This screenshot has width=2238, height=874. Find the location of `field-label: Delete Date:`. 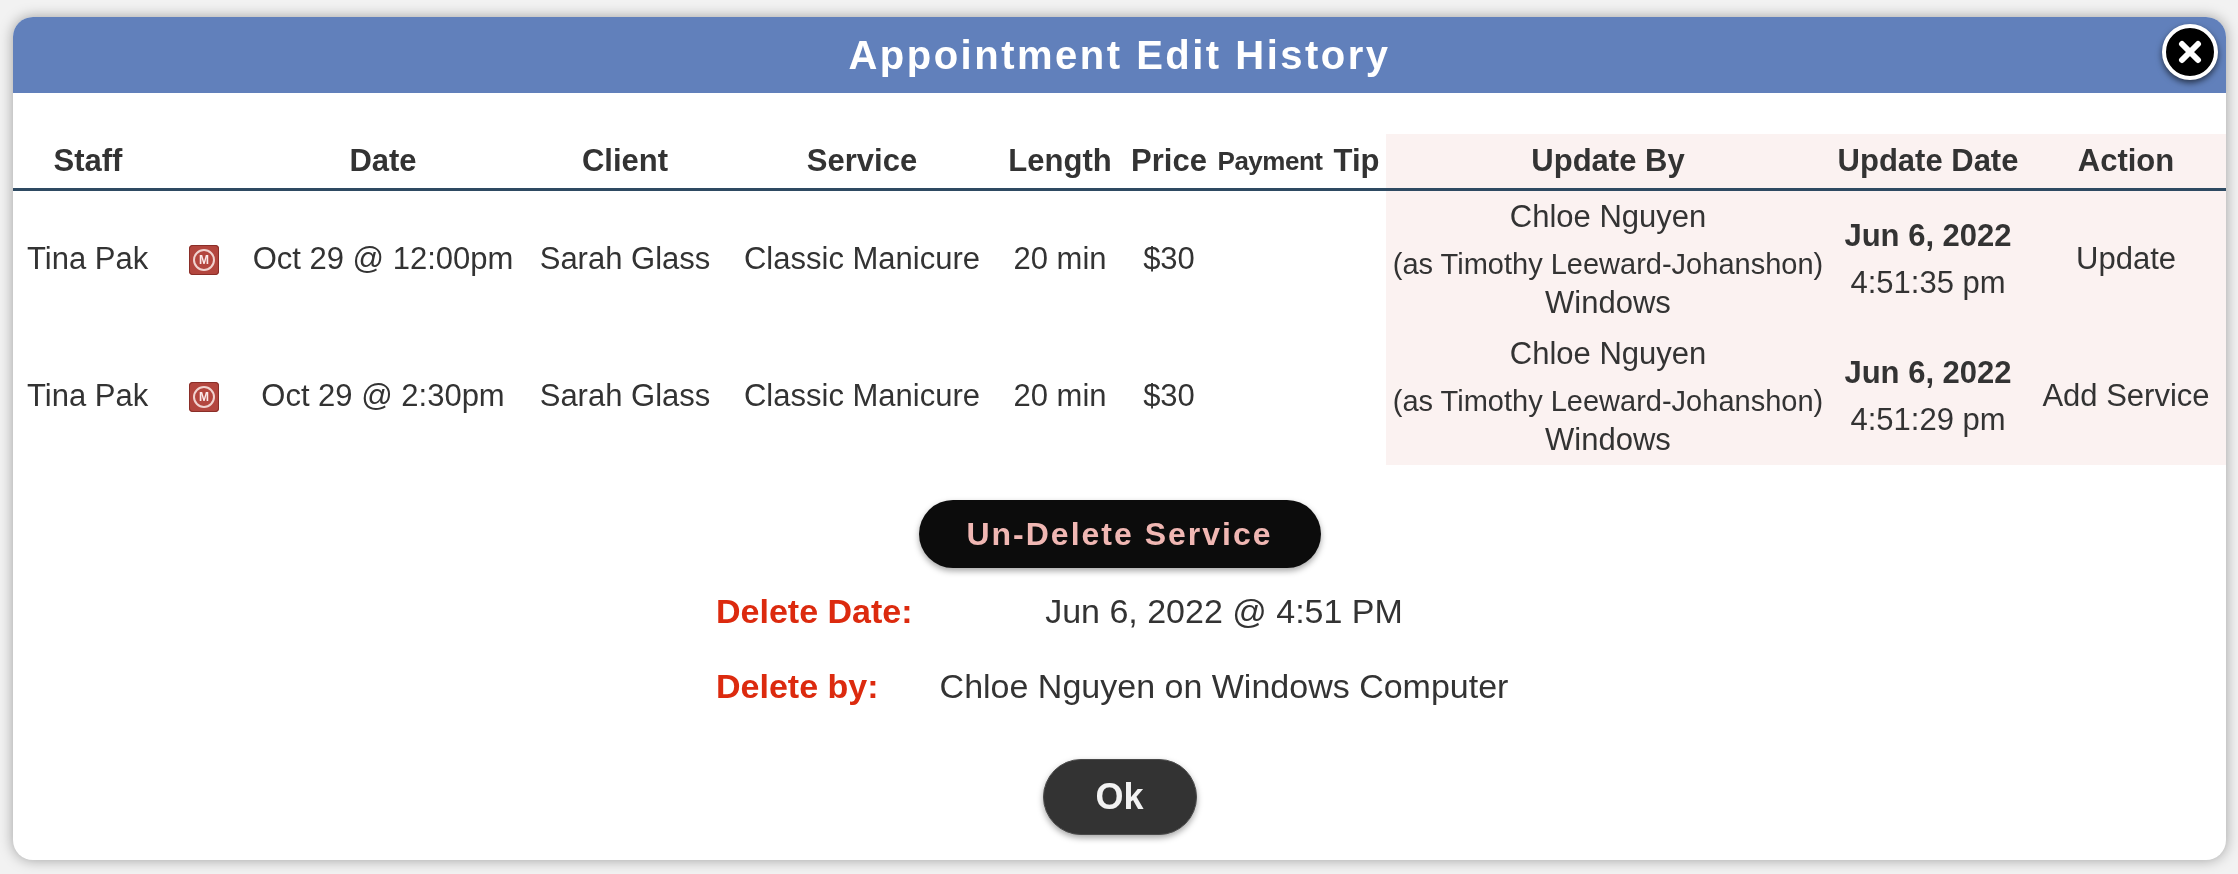

field-label: Delete Date: is located at coordinates (814, 611).